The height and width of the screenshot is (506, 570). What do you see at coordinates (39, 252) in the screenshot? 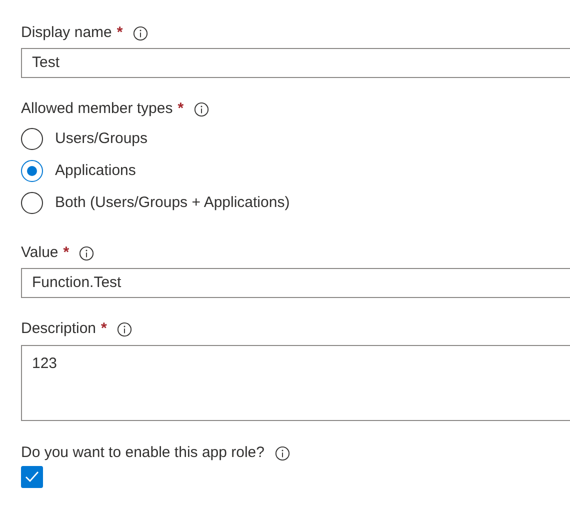
I see `field-label: Value` at bounding box center [39, 252].